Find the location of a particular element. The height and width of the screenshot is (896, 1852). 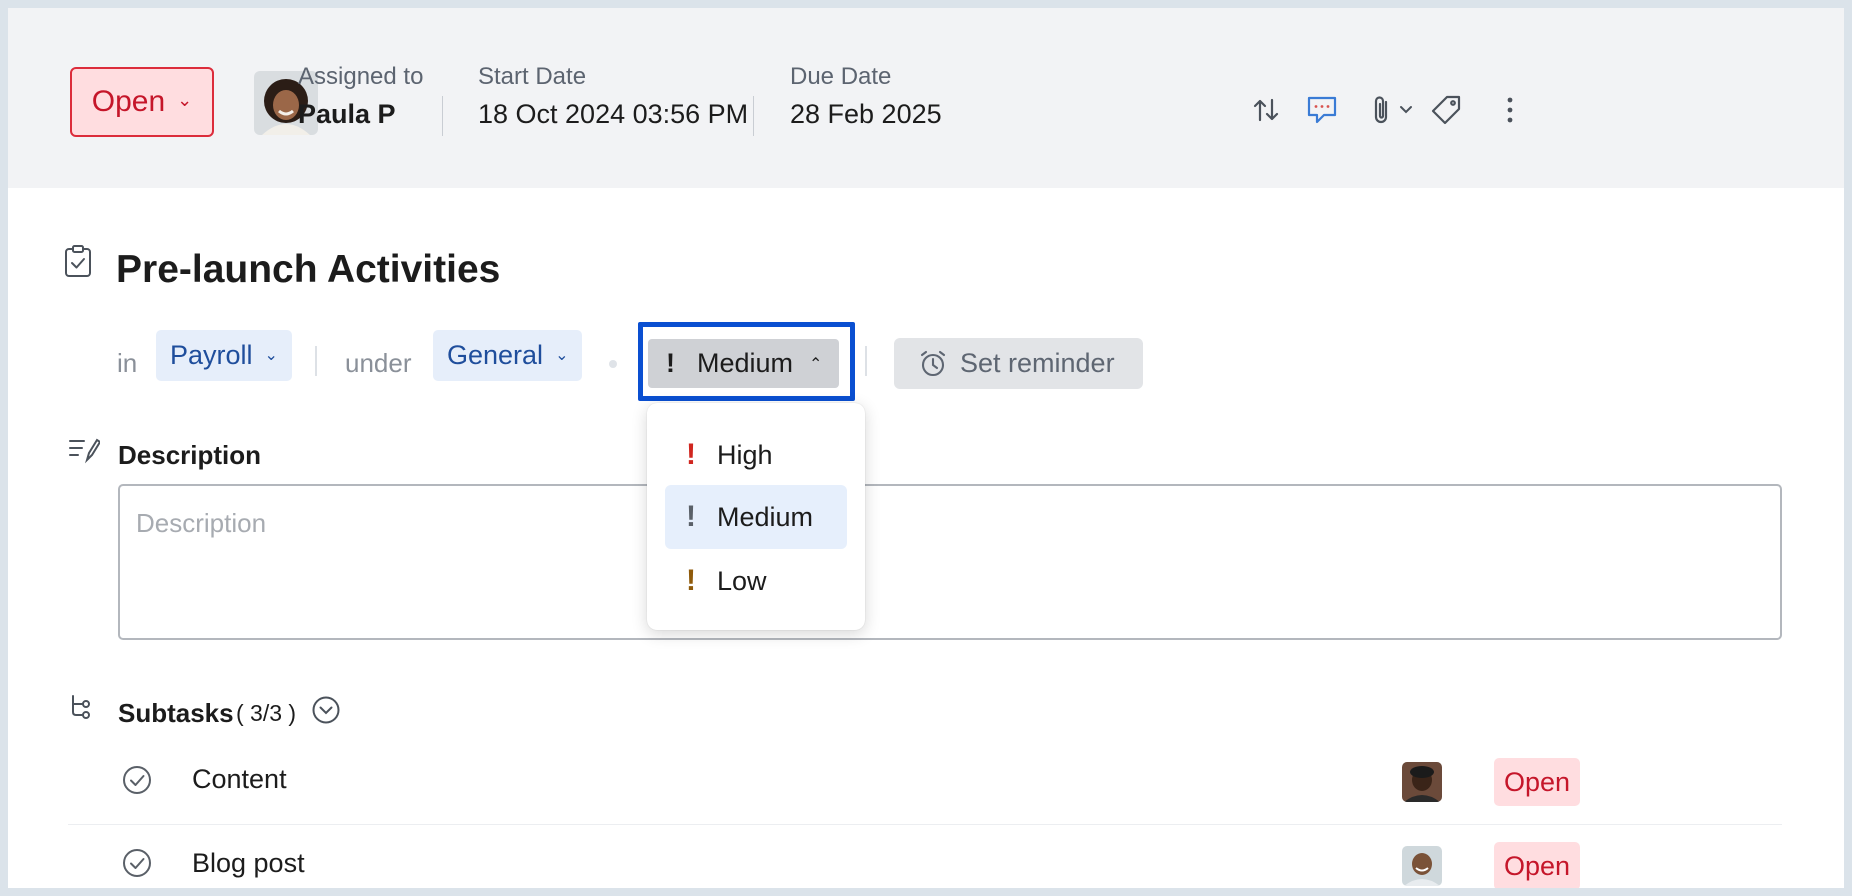

start-date-label: Start Date is located at coordinates (532, 76).